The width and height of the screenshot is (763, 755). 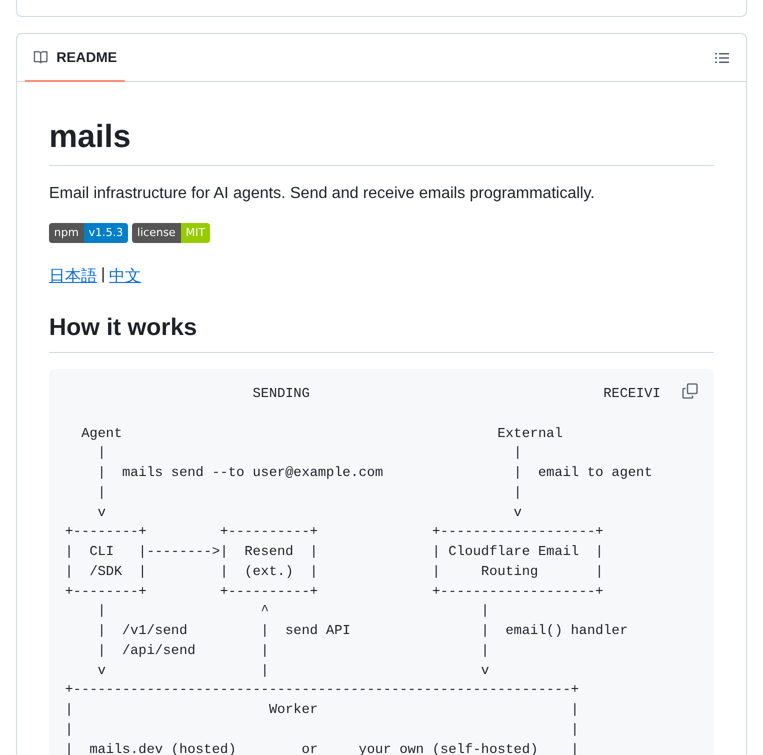 I want to click on language-link: 日本語, so click(x=73, y=276).